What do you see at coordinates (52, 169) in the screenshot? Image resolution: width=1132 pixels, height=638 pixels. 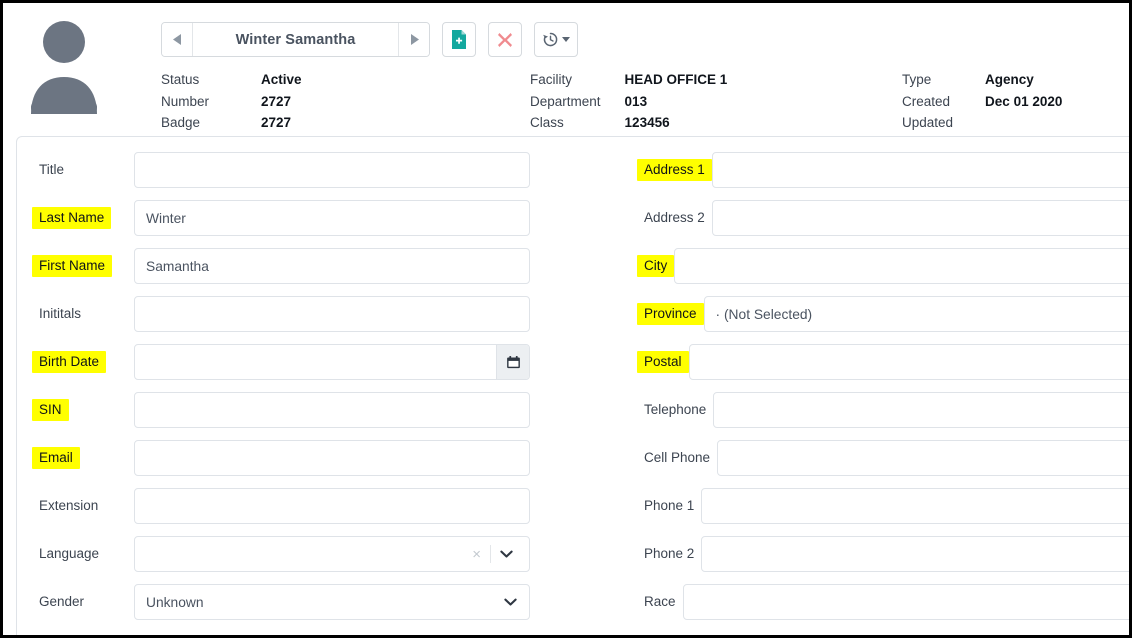 I see `field-label-title: Title` at bounding box center [52, 169].